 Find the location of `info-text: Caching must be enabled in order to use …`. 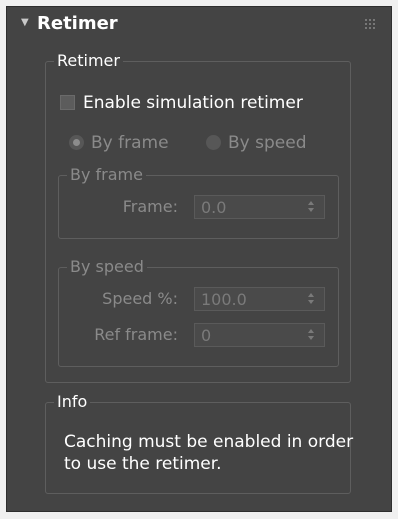

info-text: Caching must be enabled in order to use … is located at coordinates (209, 453).